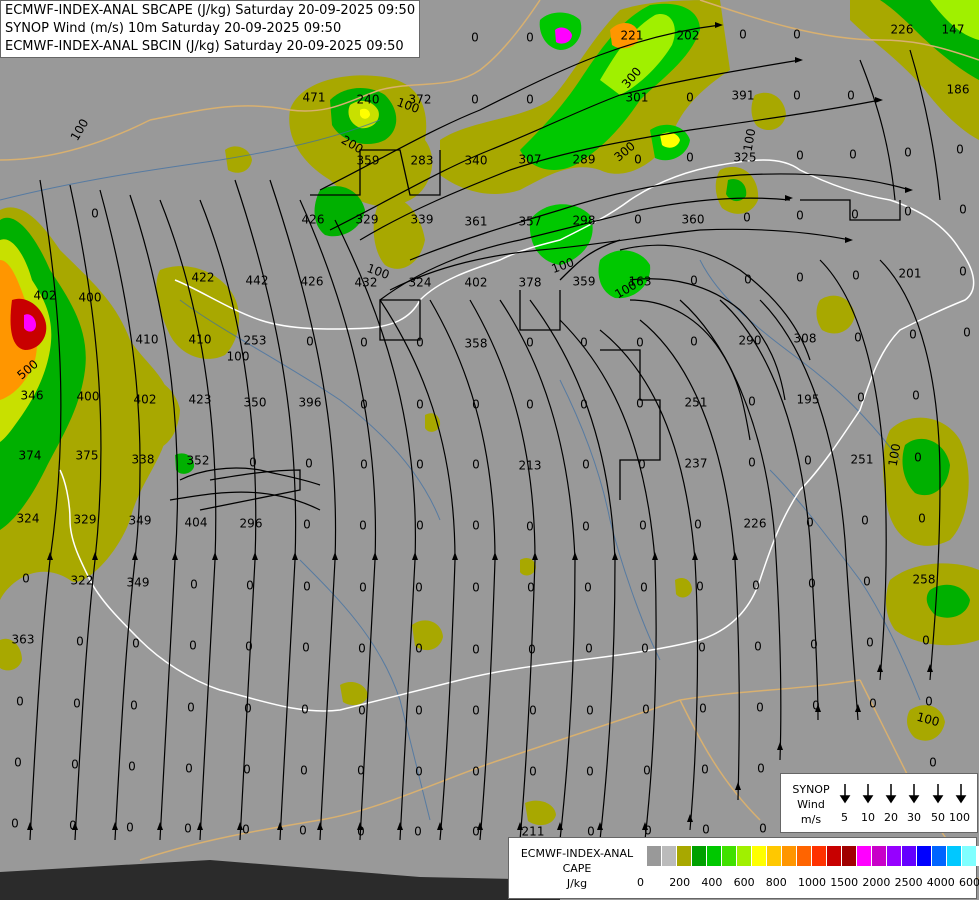 The width and height of the screenshot is (979, 900). What do you see at coordinates (310, 403) in the screenshot?
I see `cape-value-label: 396` at bounding box center [310, 403].